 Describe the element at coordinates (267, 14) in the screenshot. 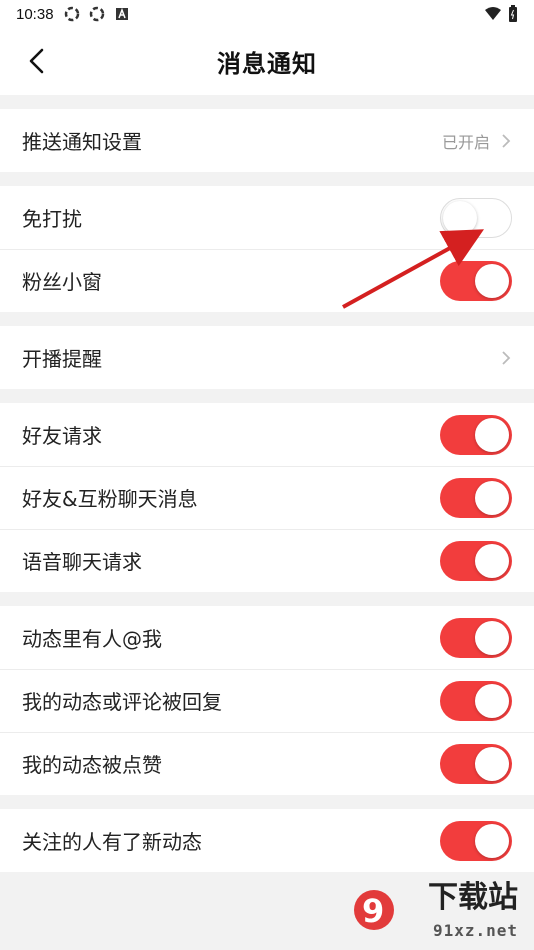

I see `status-bar: 10:38` at that location.